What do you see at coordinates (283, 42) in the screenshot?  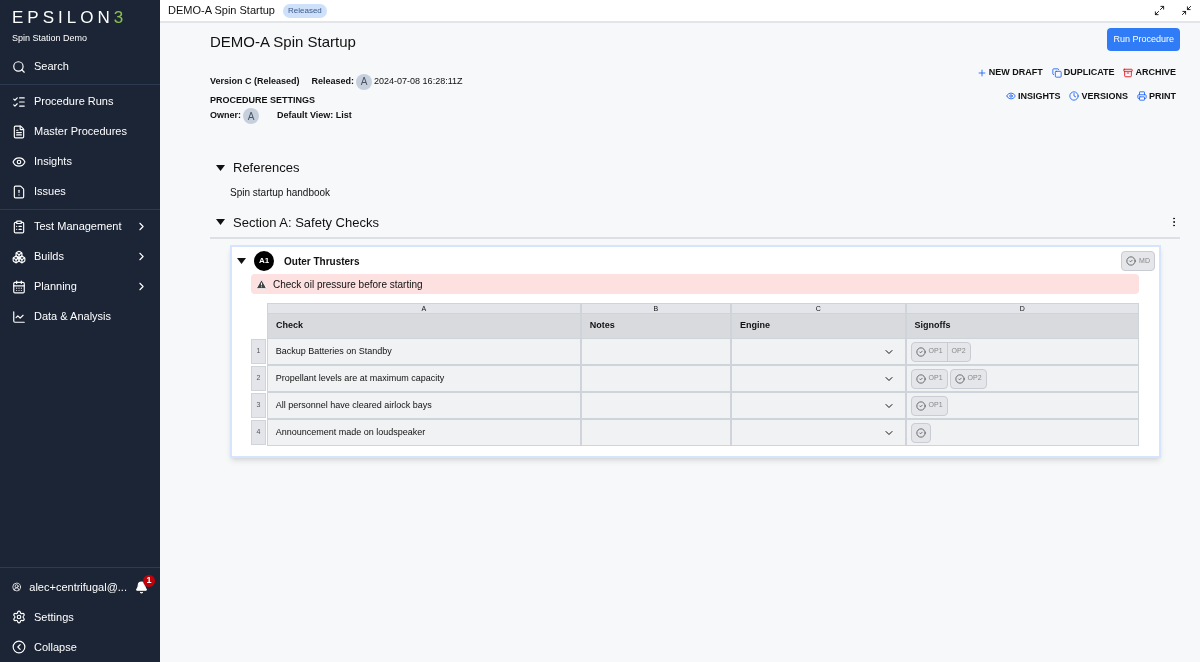 I see `procedure-title: DEMO-A Spin Startup` at bounding box center [283, 42].